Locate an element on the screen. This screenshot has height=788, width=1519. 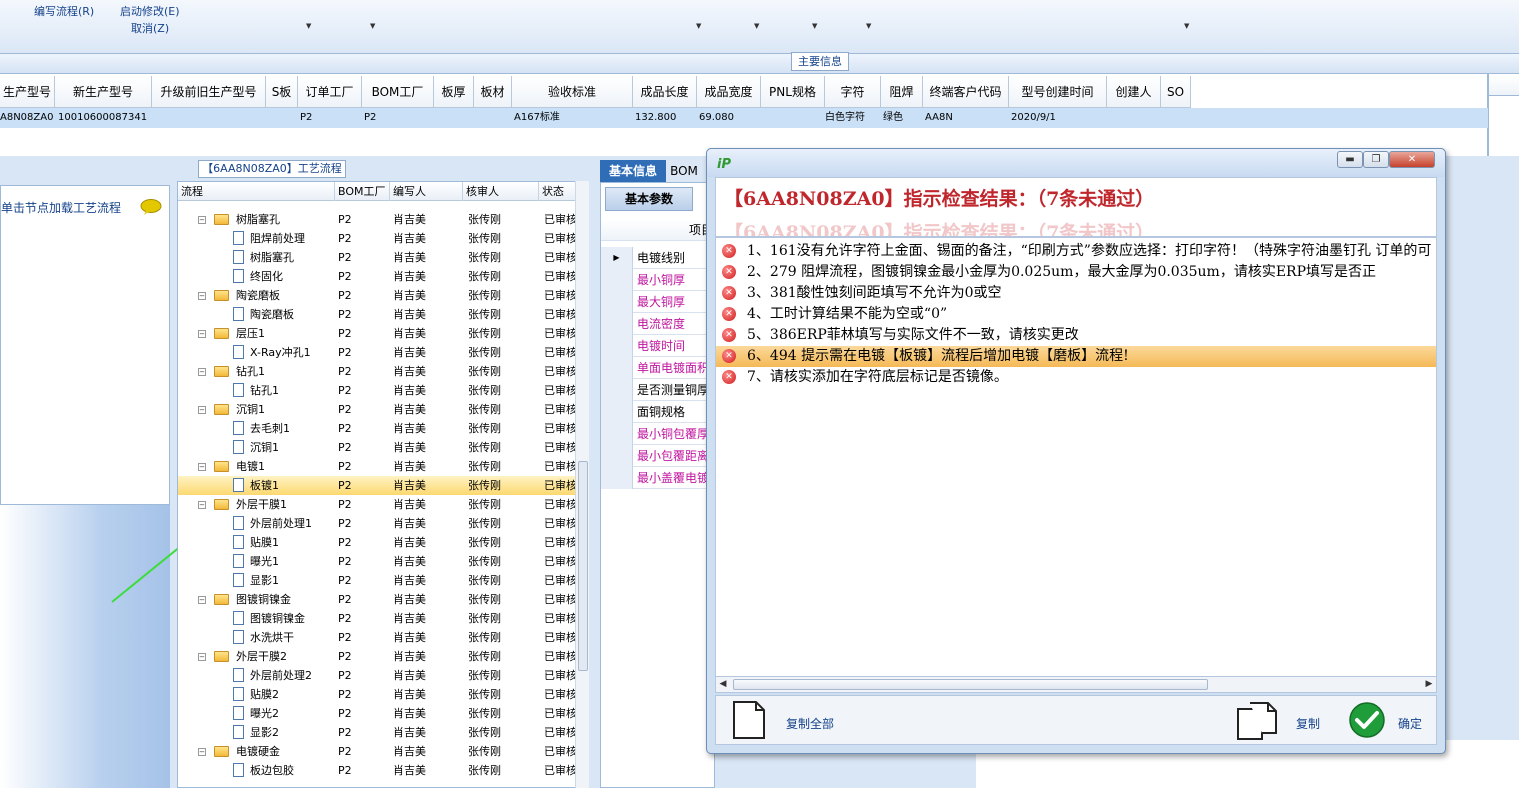
result-item: ✕ 3、381酸性蚀刻间距填写不允许为0或空 is located at coordinates (1076, 293).